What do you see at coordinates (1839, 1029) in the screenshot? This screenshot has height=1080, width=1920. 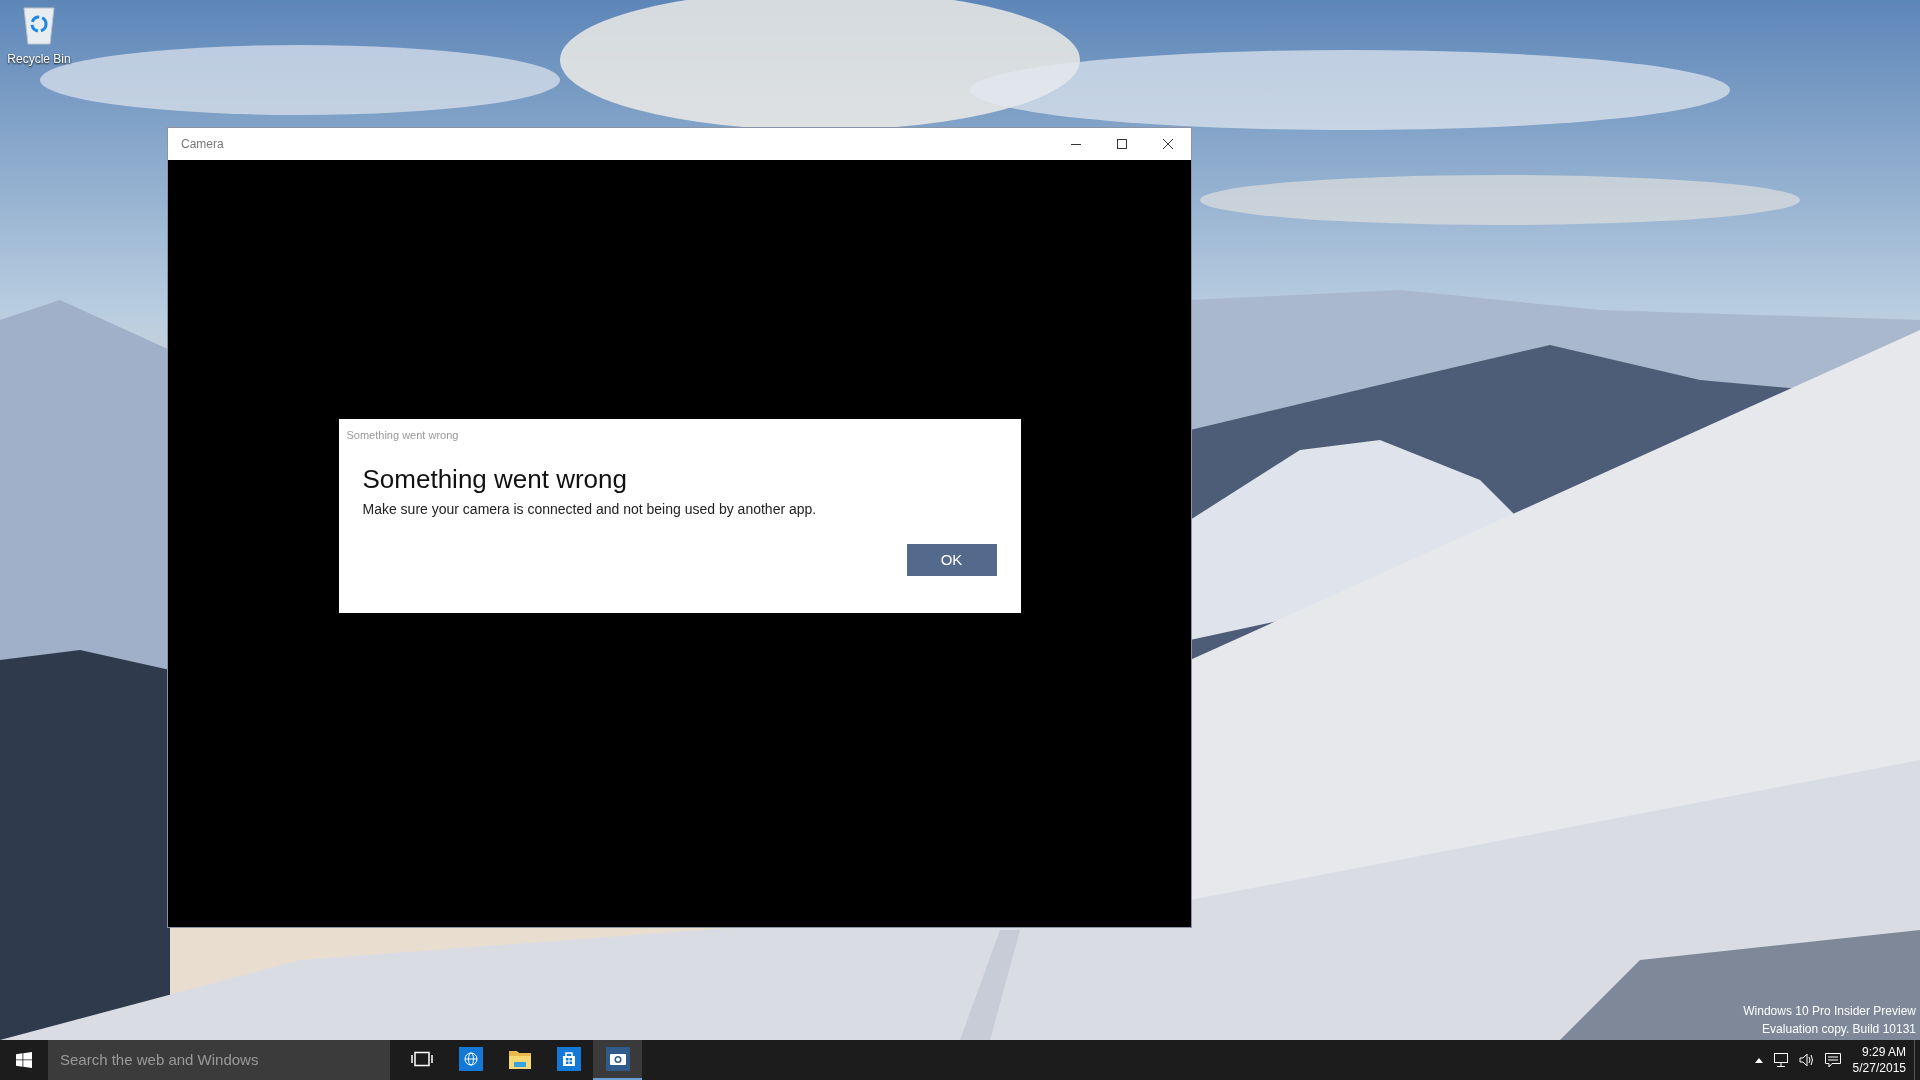 I see `watermark-text: Evaluation copy. Build 10131` at bounding box center [1839, 1029].